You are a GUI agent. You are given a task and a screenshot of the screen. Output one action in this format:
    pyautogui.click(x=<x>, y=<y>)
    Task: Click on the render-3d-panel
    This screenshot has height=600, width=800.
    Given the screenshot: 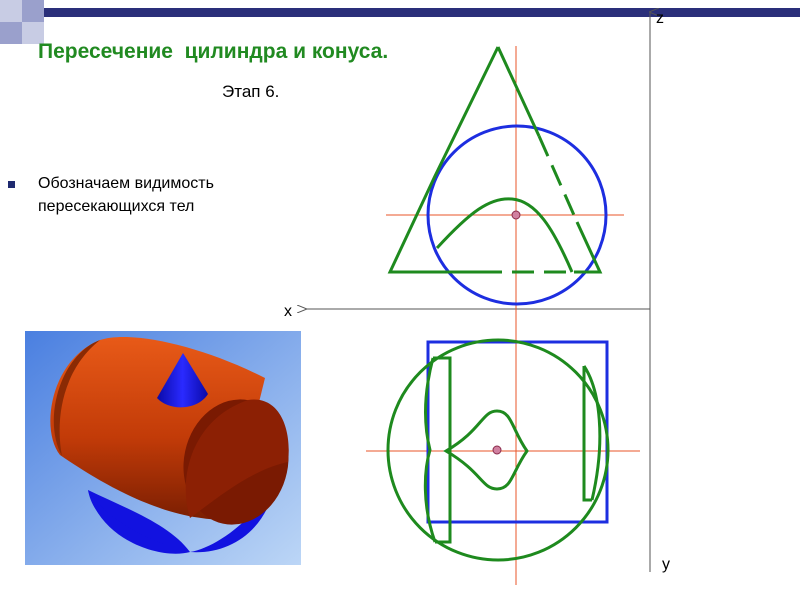 What is the action you would take?
    pyautogui.click(x=163, y=448)
    